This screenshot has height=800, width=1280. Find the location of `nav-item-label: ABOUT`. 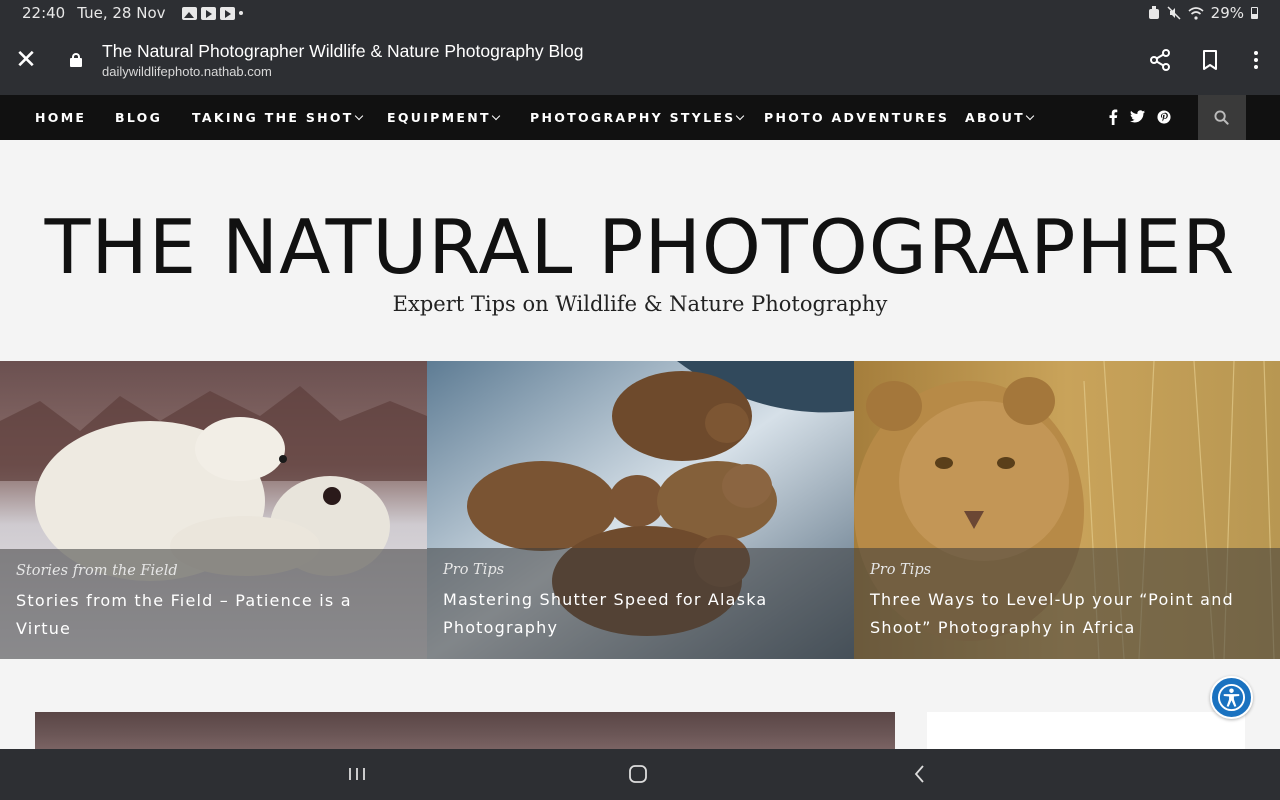

nav-item-label: ABOUT is located at coordinates (995, 117).